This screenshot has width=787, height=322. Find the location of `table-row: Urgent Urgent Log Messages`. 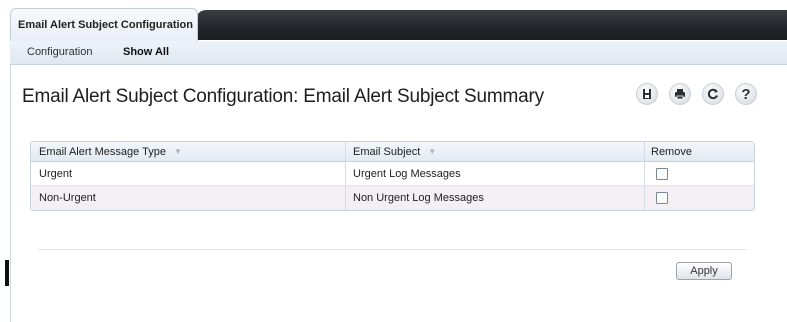

table-row: Urgent Urgent Log Messages is located at coordinates (392, 174).